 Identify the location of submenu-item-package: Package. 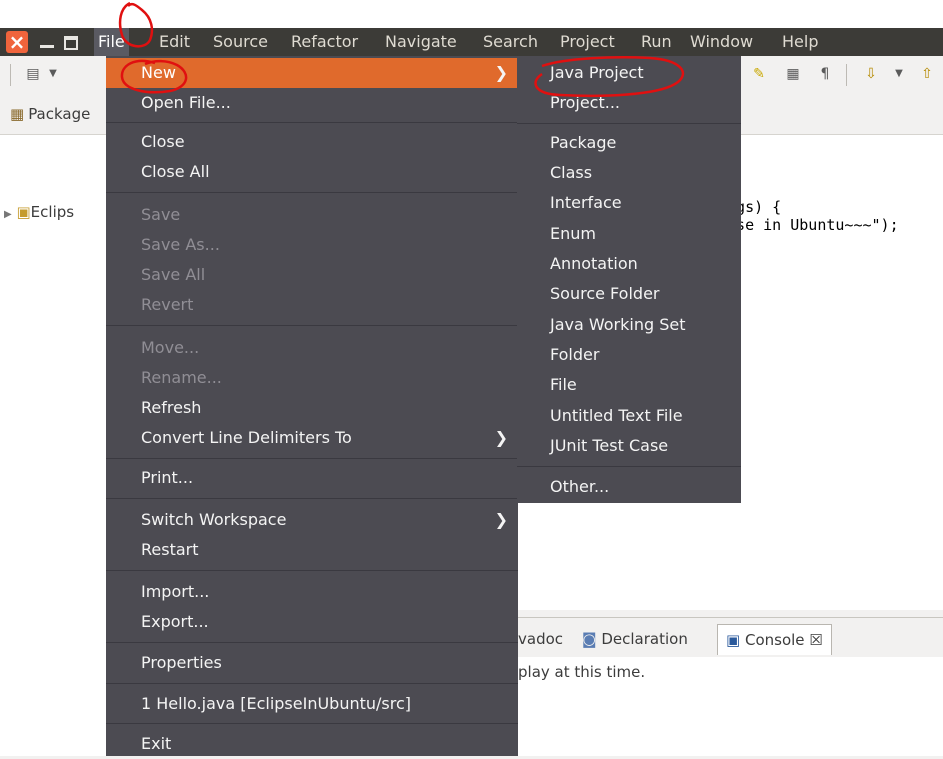
(629, 143).